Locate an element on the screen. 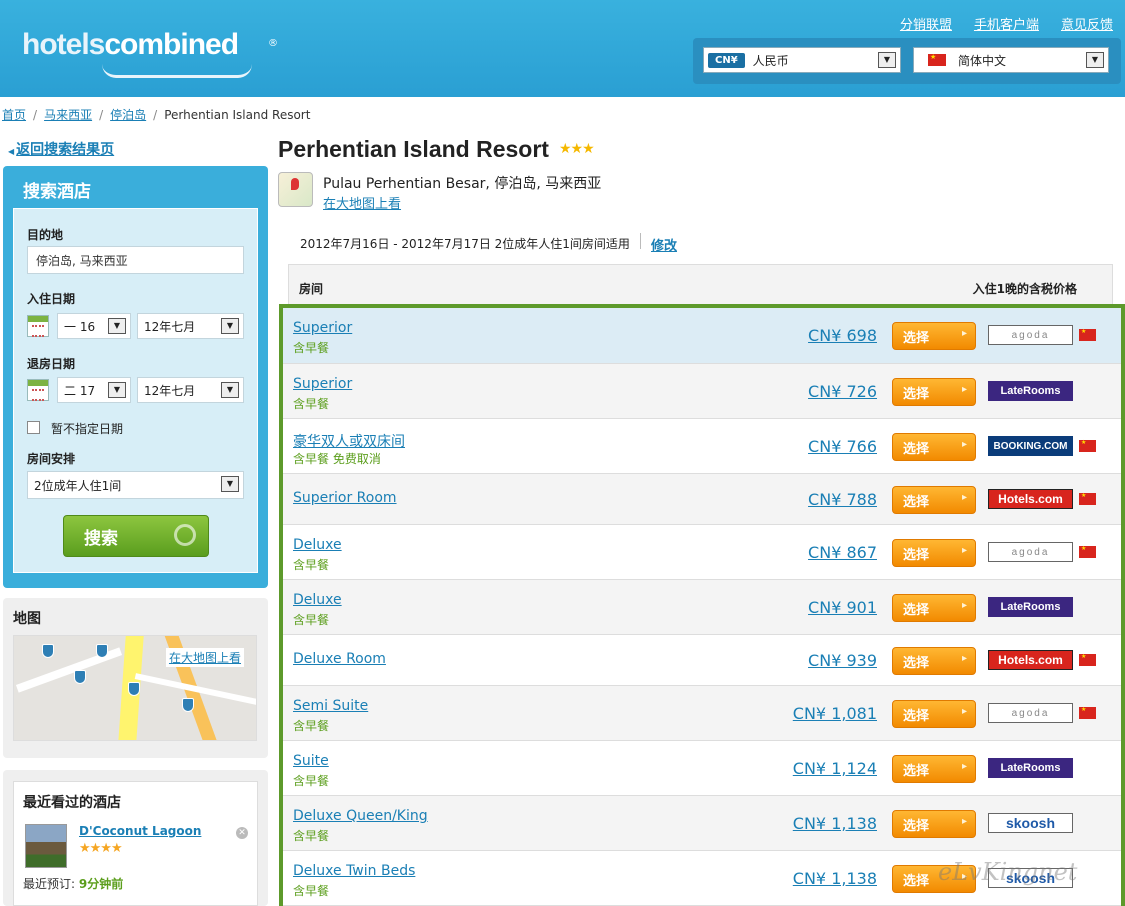 The height and width of the screenshot is (906, 1125). room-price-link: CN¥ 788 is located at coordinates (842, 499).